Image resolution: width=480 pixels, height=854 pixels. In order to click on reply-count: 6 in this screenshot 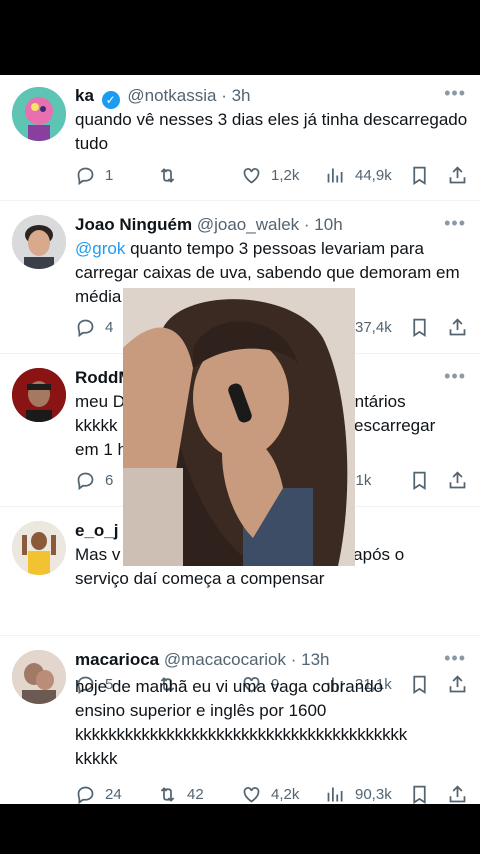, I will do `click(109, 480)`.